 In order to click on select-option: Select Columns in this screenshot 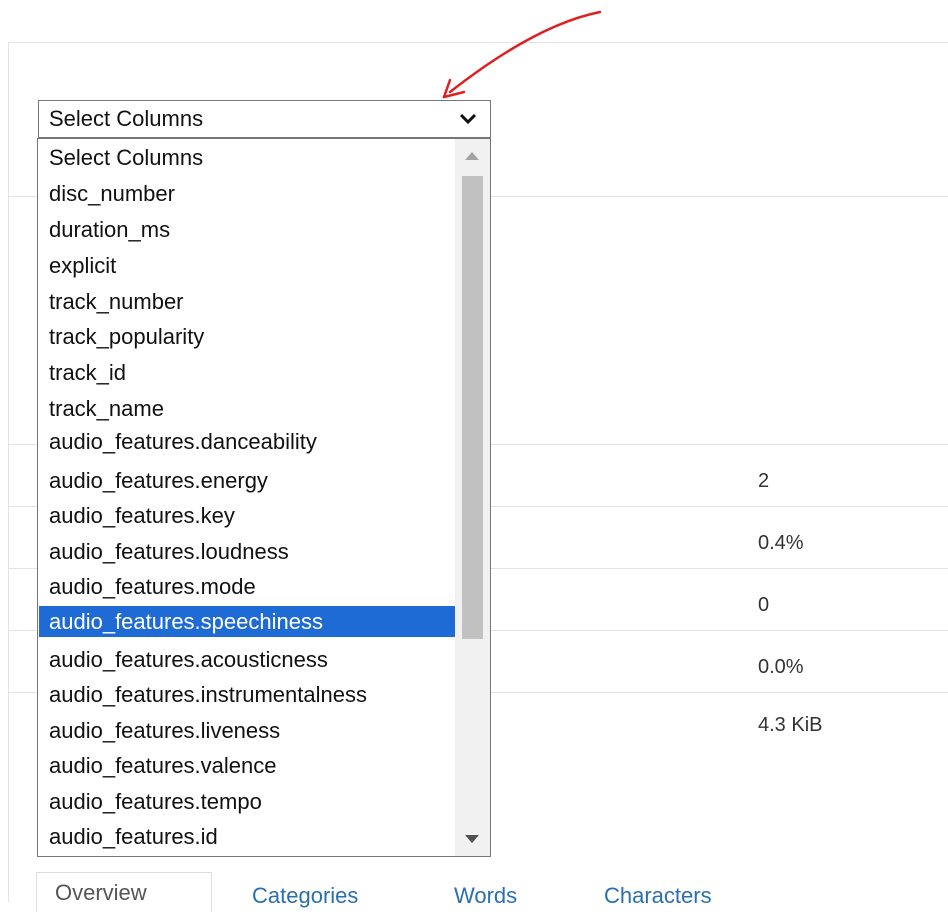, I will do `click(247, 157)`.